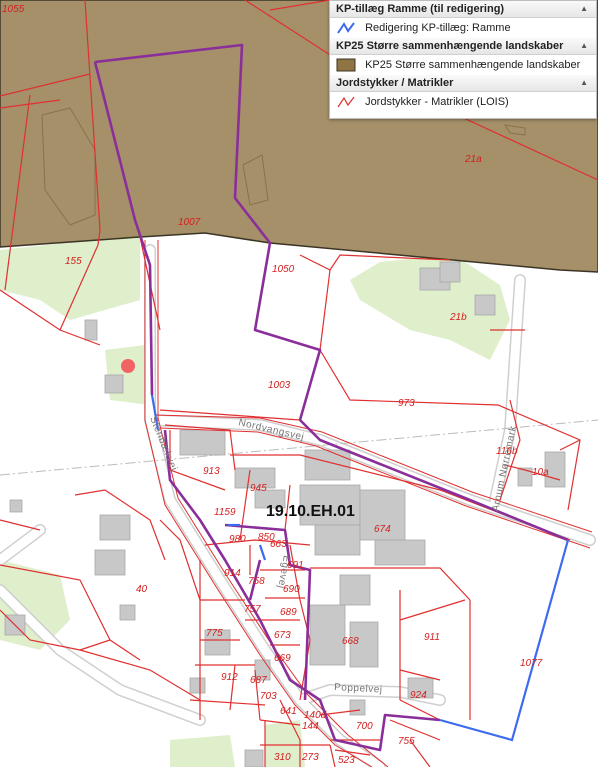 The image size is (598, 767). I want to click on parcel-label: 912, so click(229, 677).